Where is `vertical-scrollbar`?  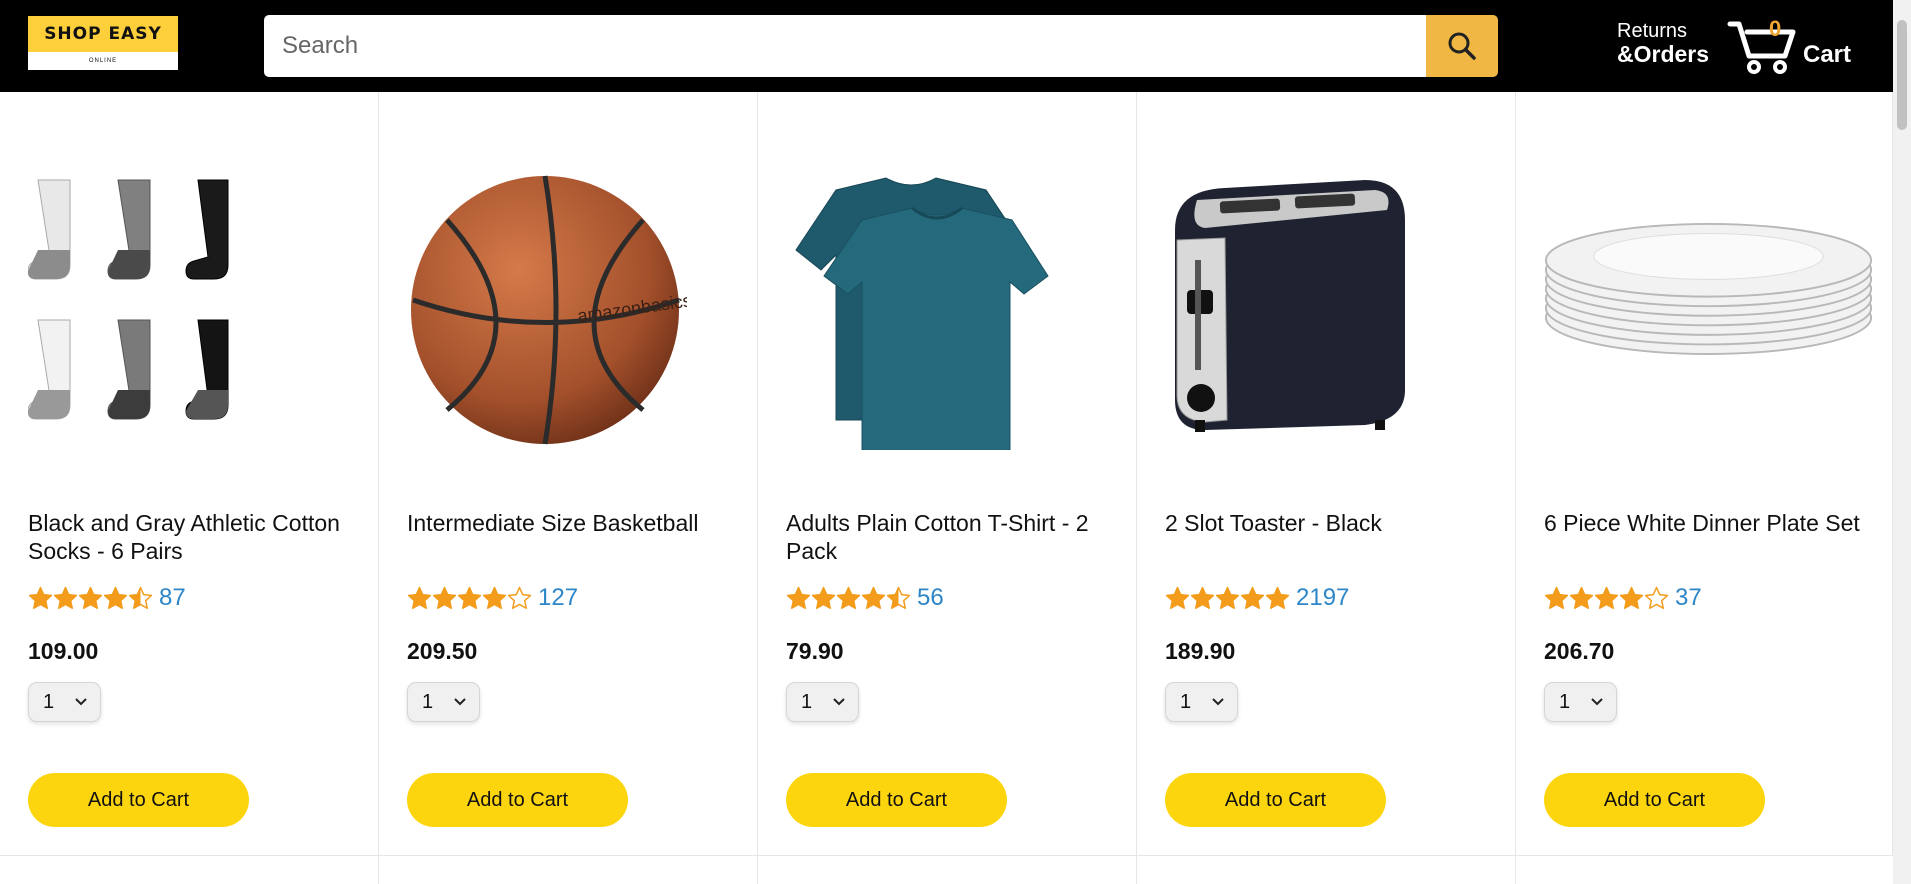 vertical-scrollbar is located at coordinates (1902, 442).